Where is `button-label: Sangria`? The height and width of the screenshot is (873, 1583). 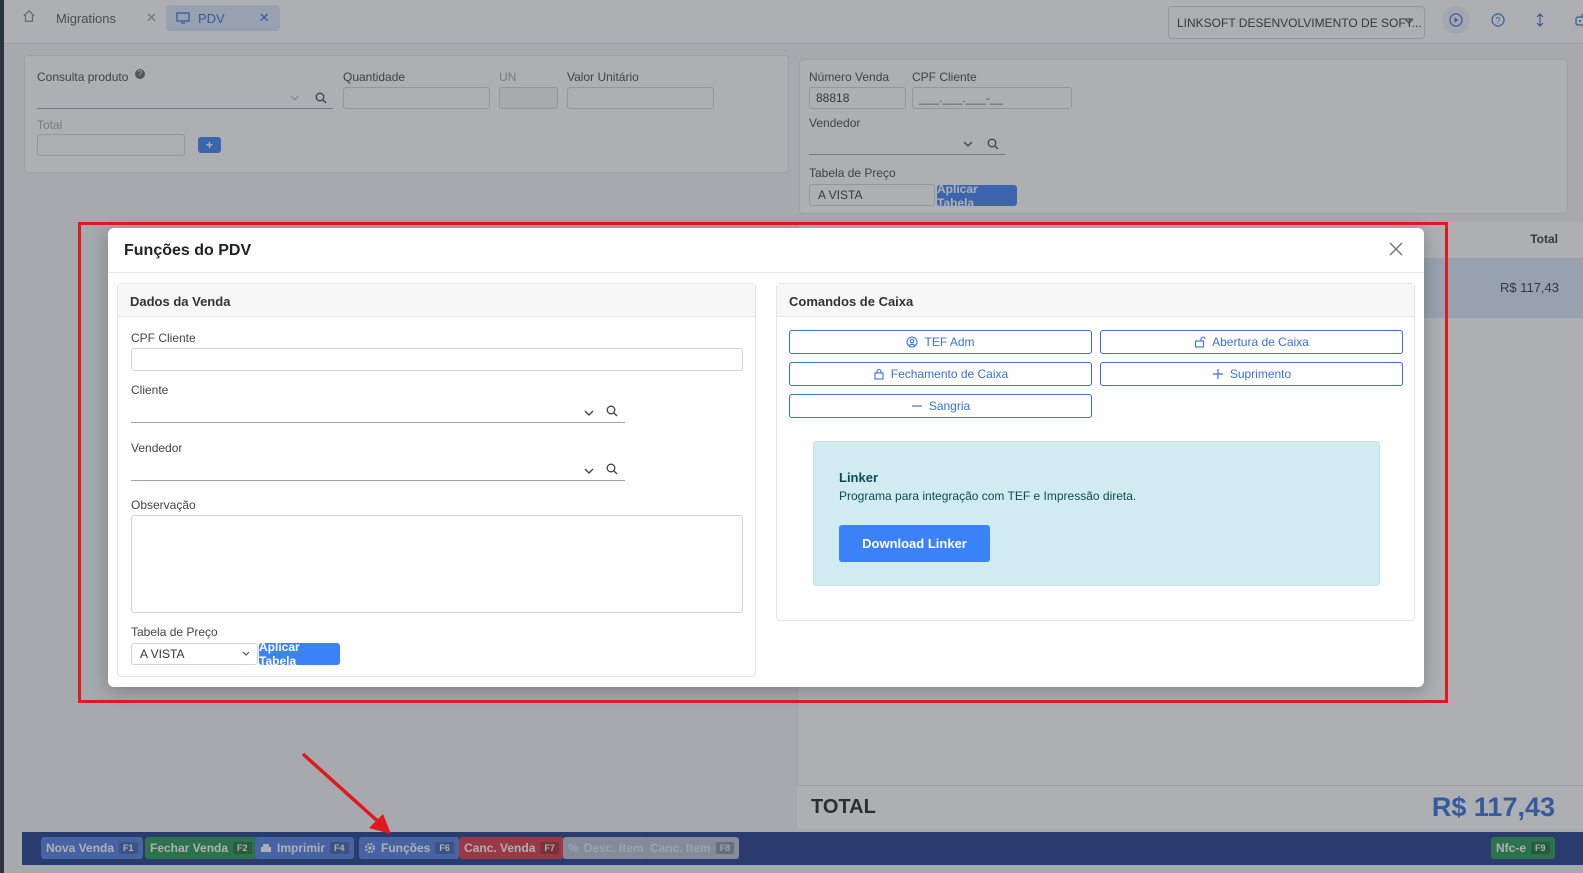 button-label: Sangria is located at coordinates (949, 406).